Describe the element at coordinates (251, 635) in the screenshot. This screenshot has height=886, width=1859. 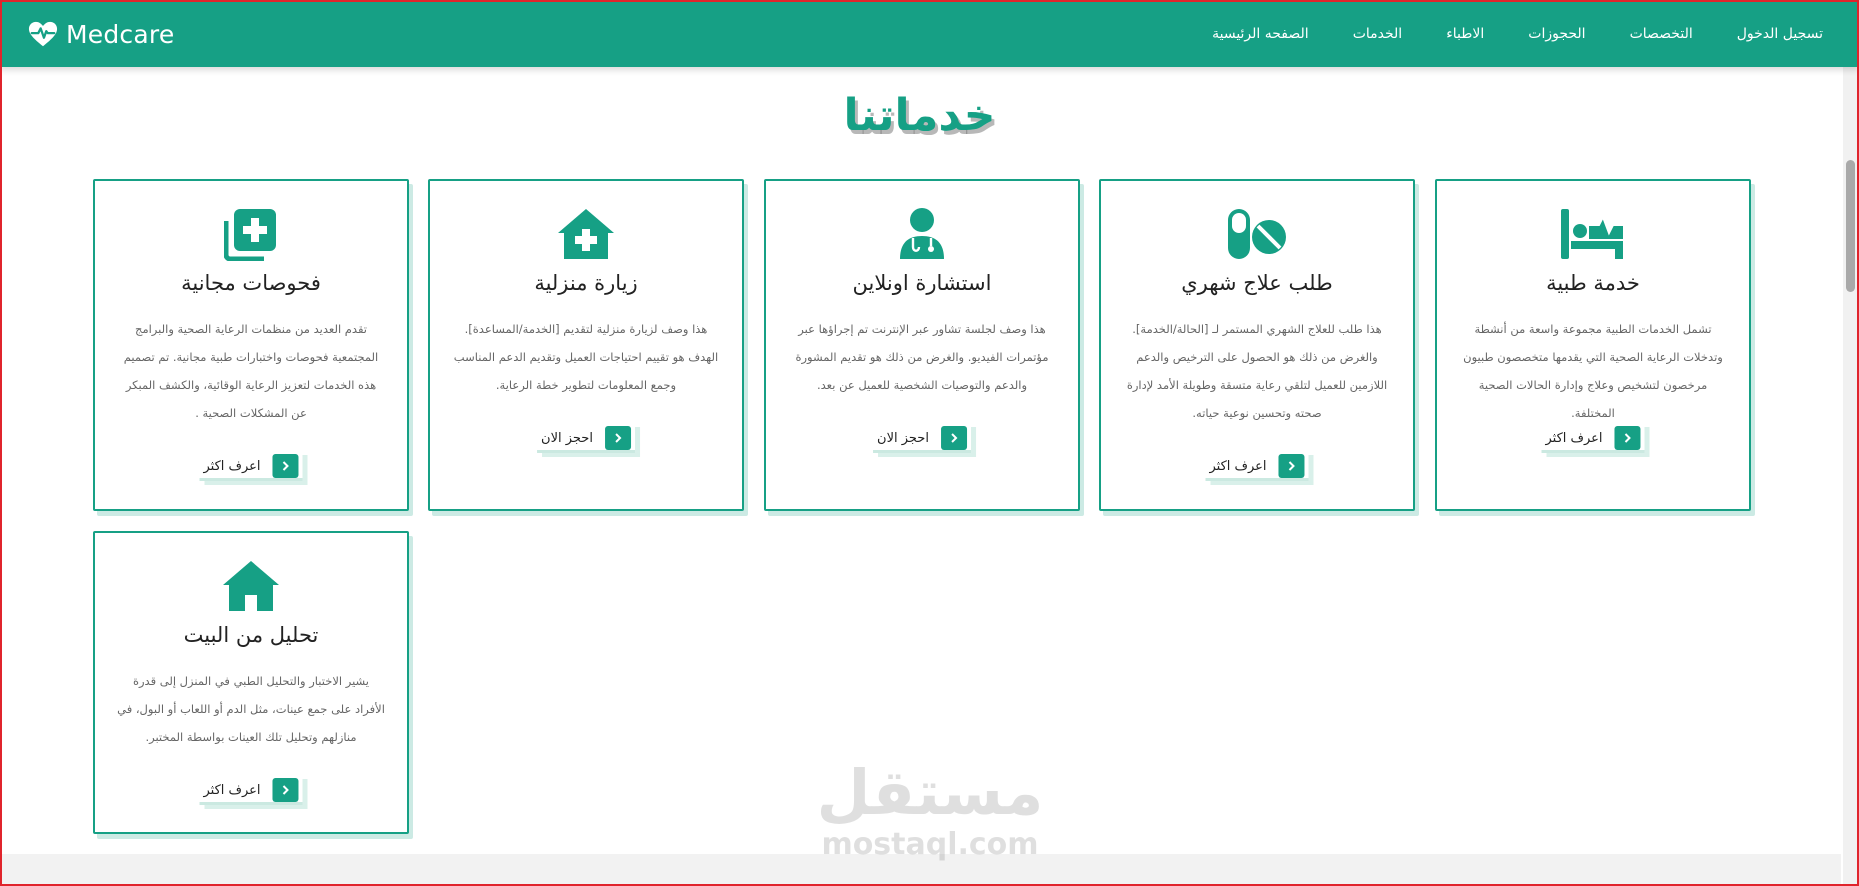
I see `card-title: تحليل من البيت` at that location.